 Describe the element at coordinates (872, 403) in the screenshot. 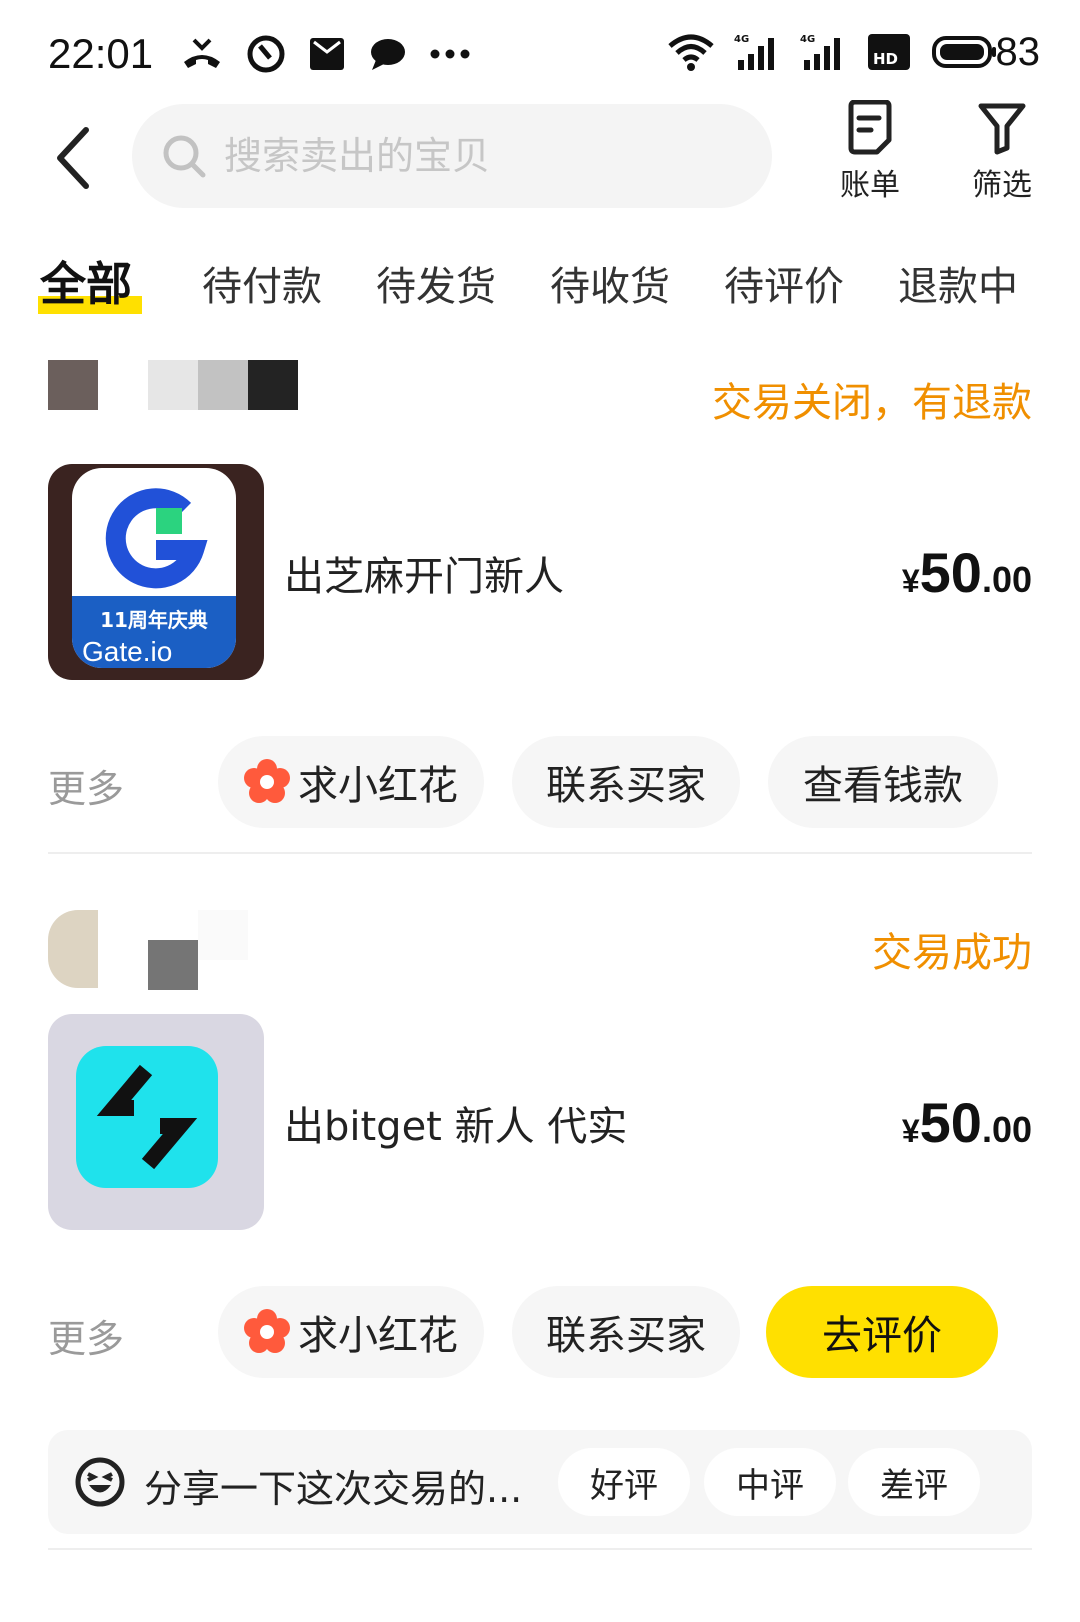

I see `order-status: 交易关闭，有退款` at that location.